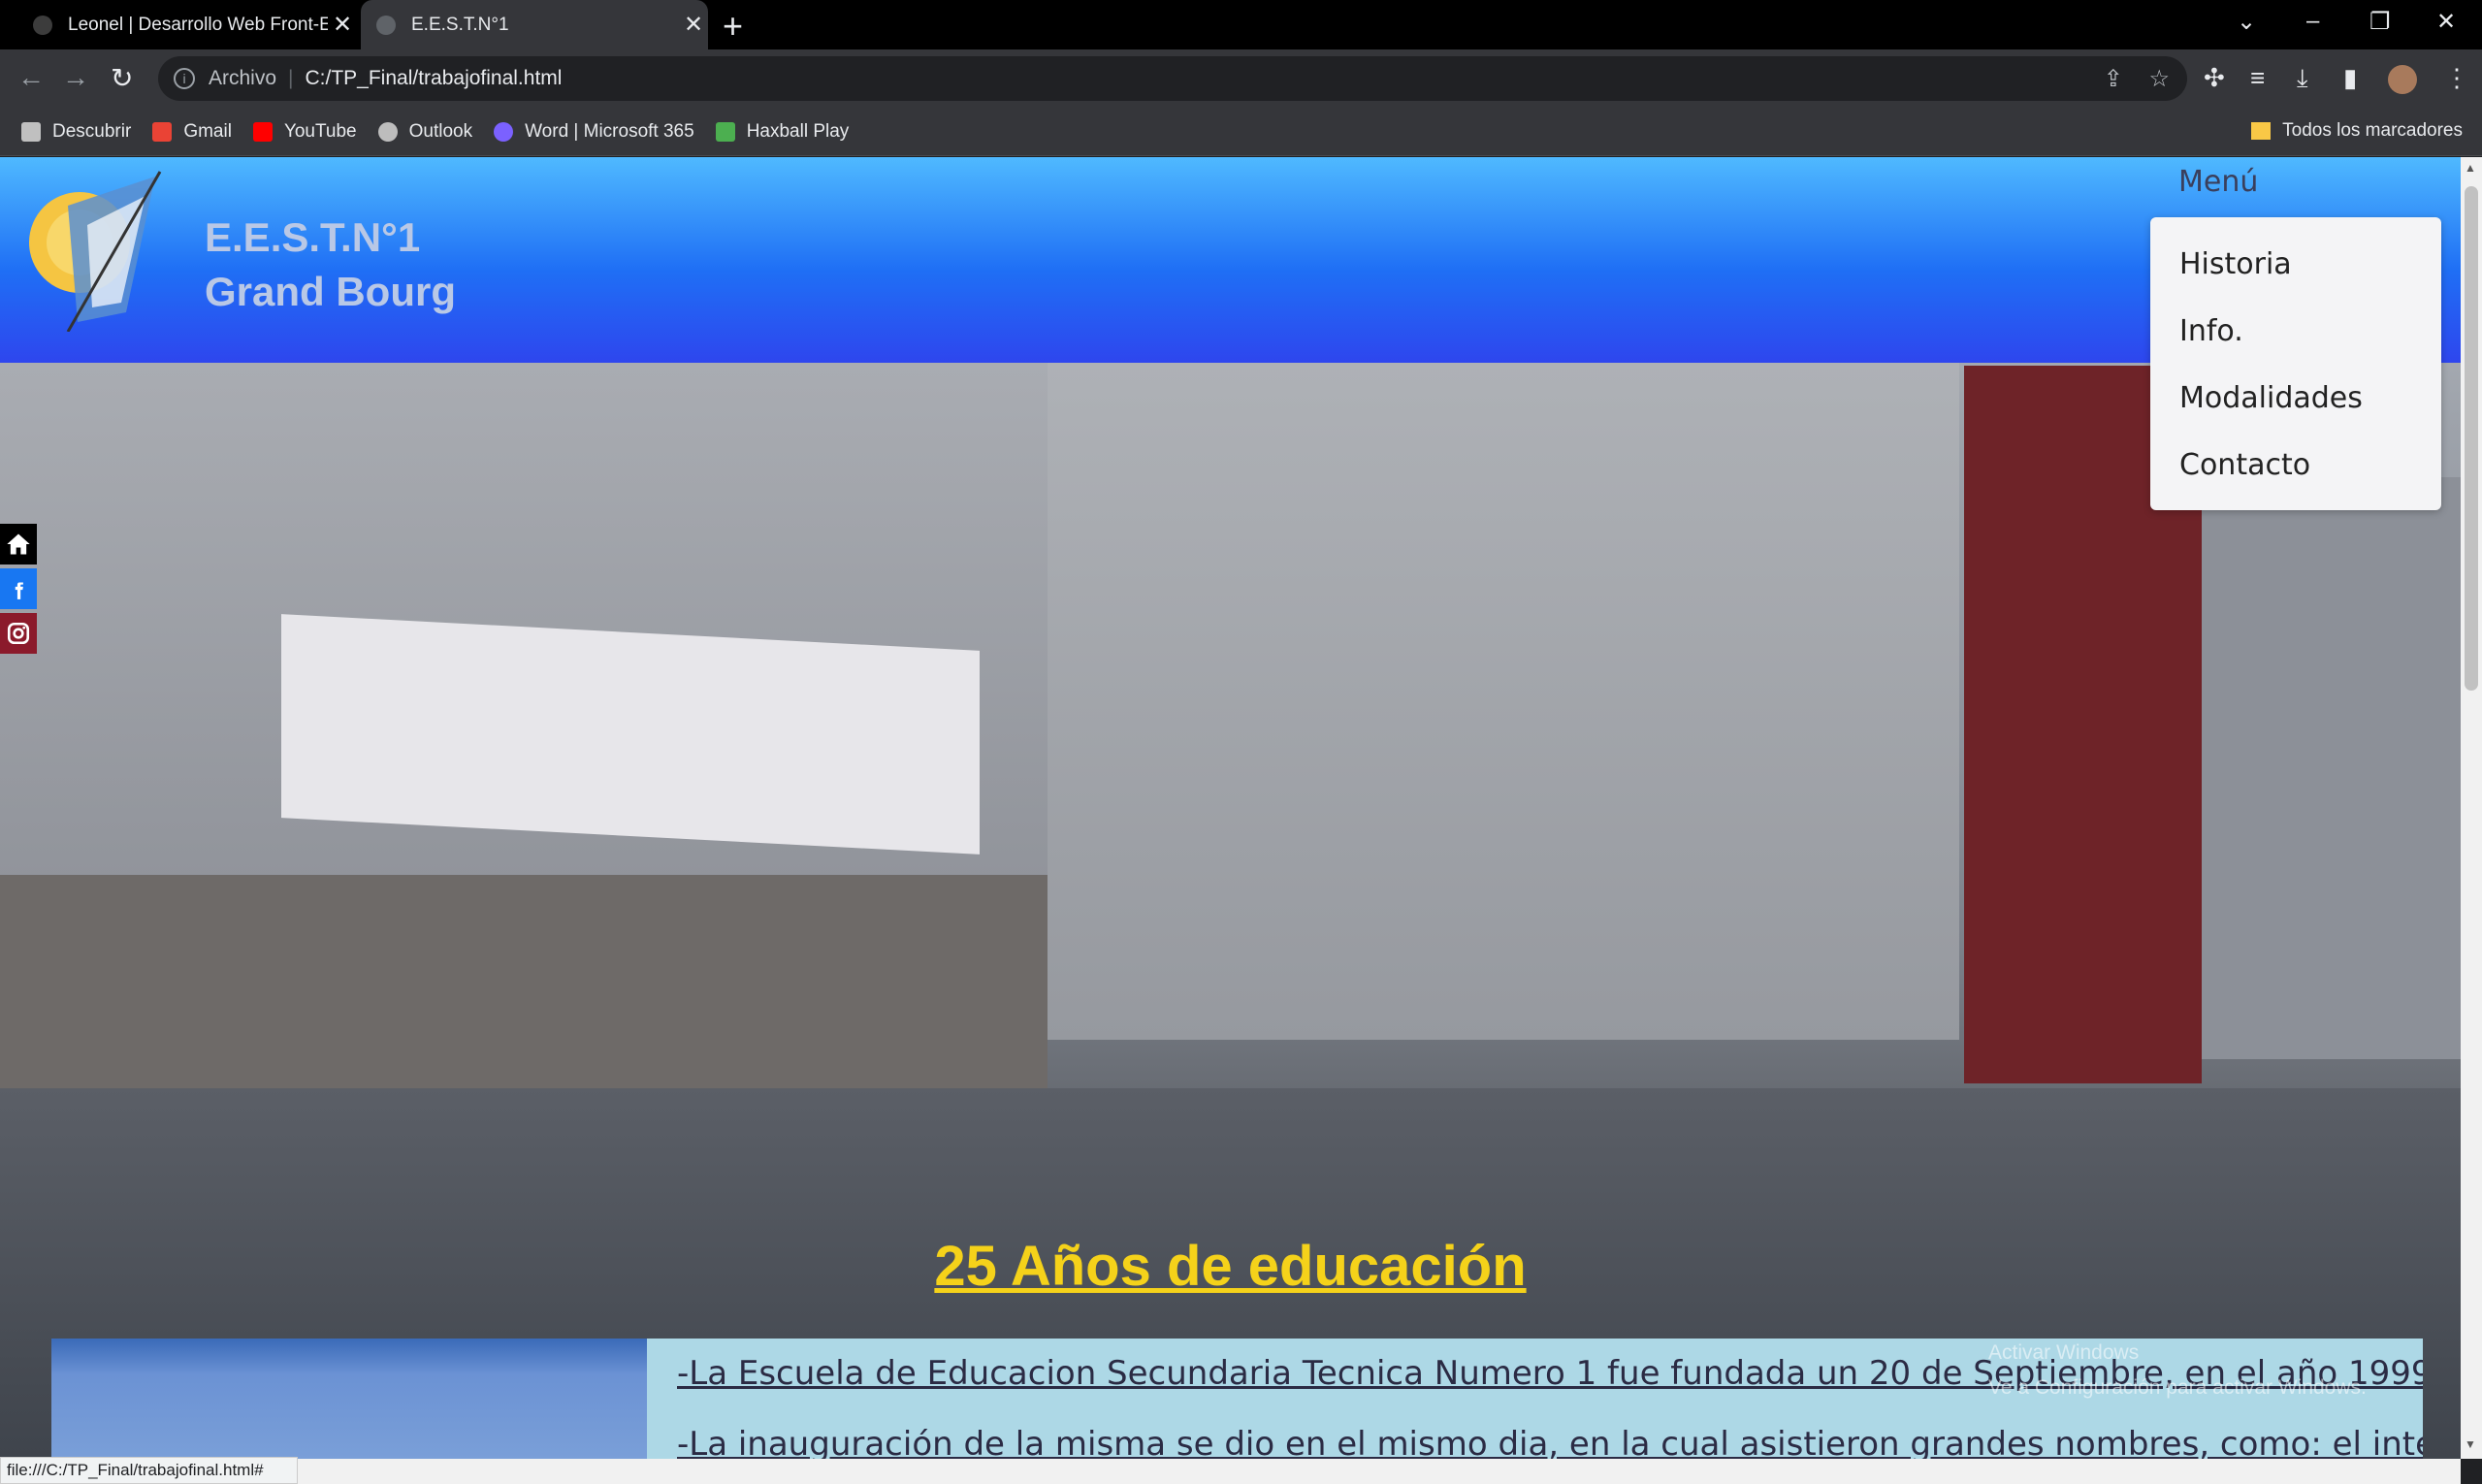  I want to click on bookmark-youtube: YouTube, so click(304, 131).